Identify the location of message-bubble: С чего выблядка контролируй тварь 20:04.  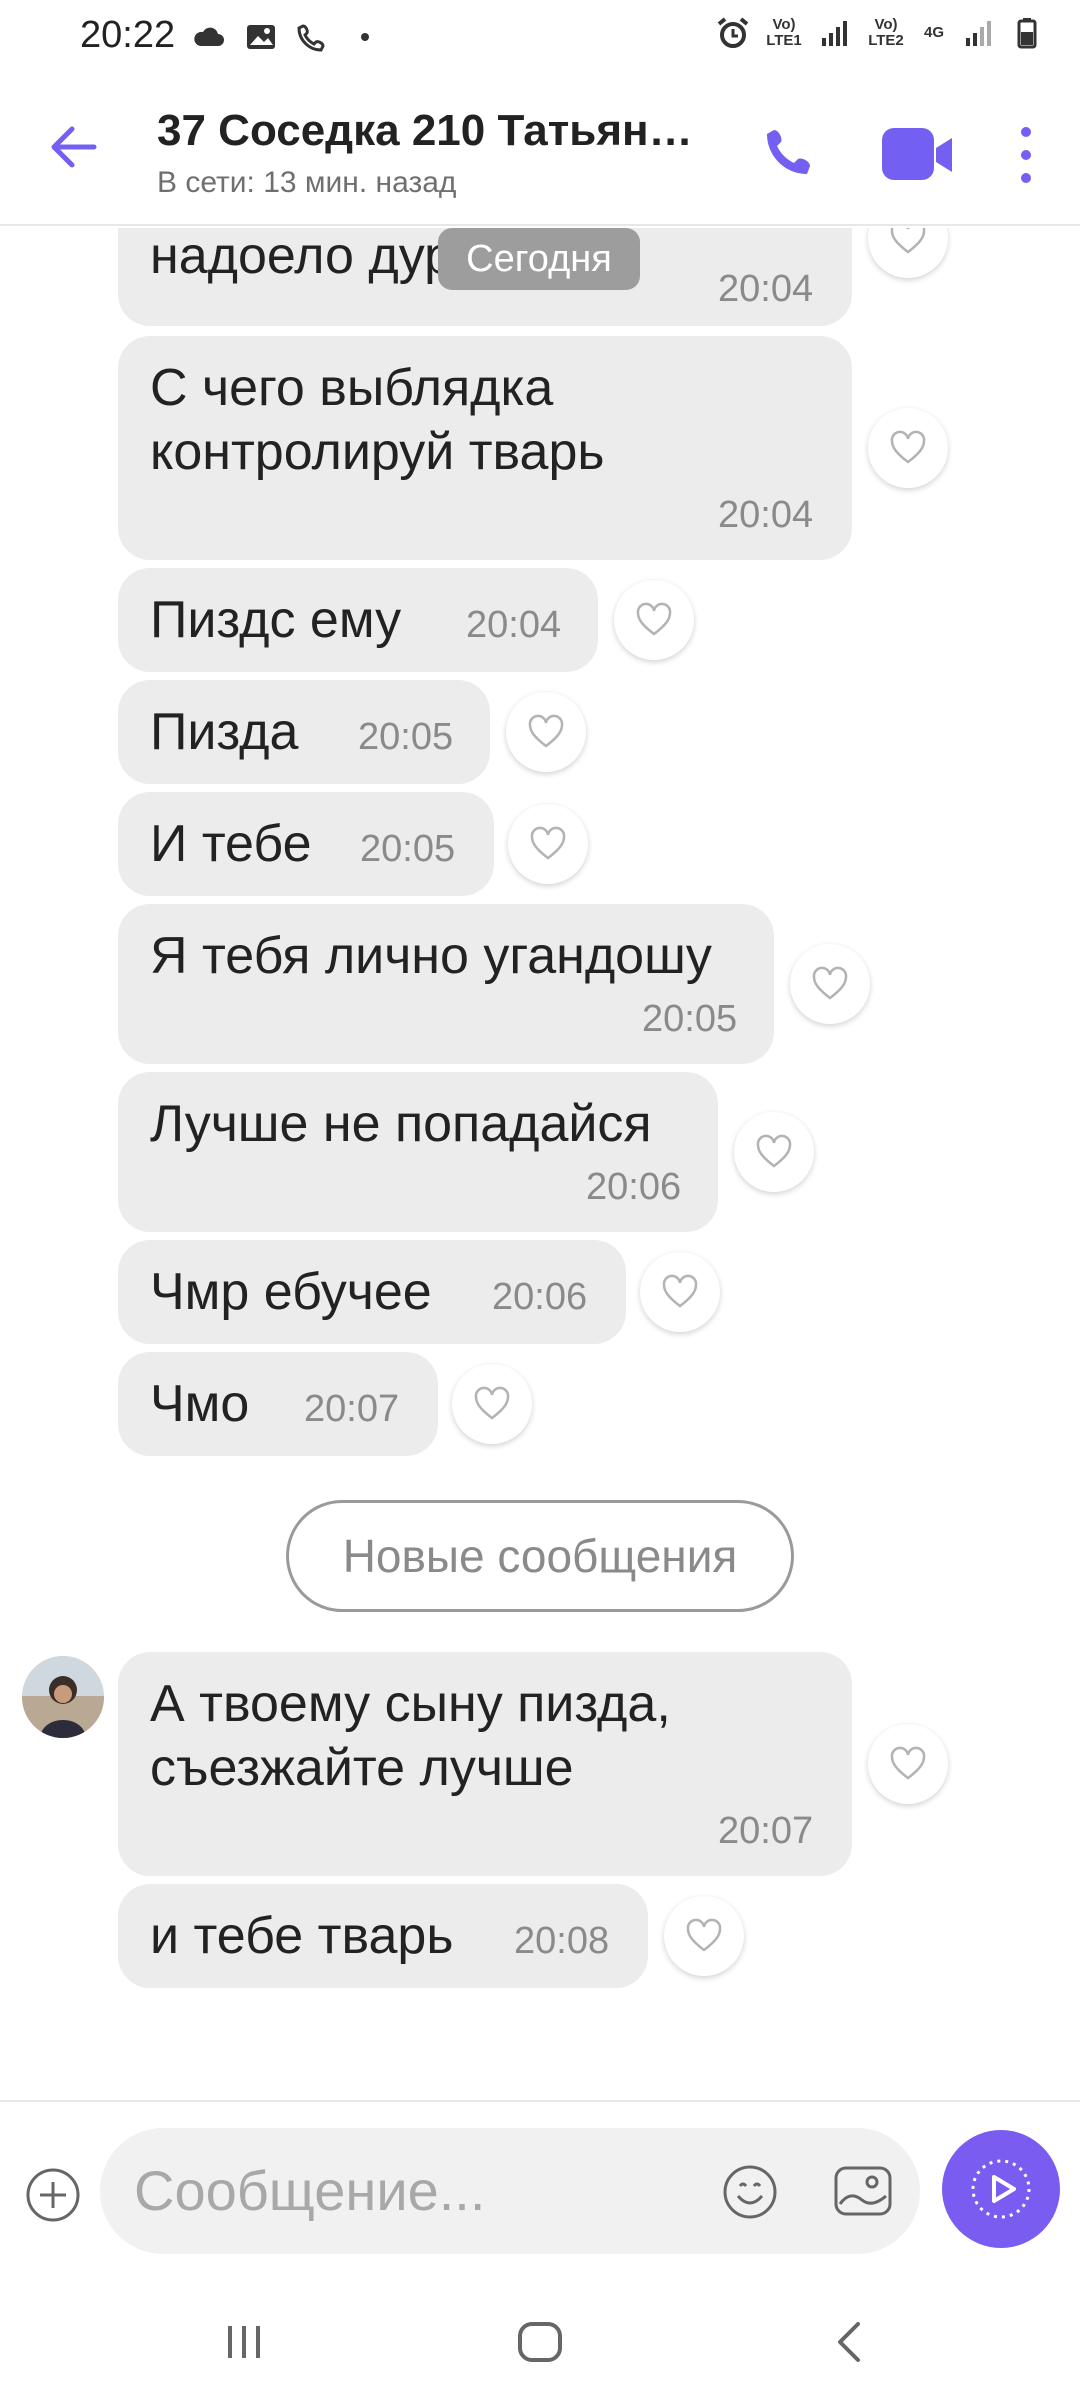
(485, 448).